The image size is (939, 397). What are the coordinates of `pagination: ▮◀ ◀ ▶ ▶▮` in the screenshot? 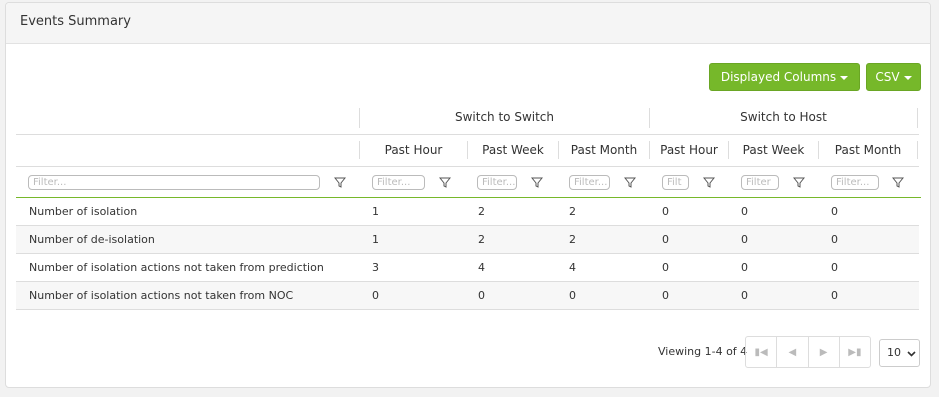 It's located at (808, 352).